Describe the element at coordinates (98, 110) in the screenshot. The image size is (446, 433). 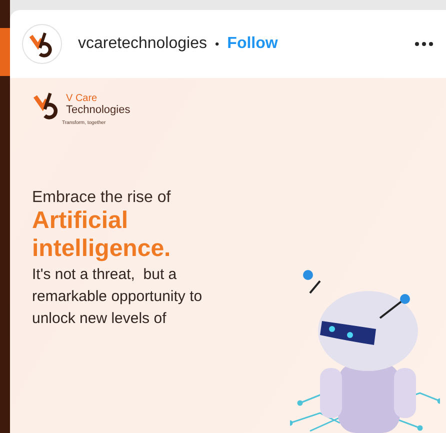
I see `brand-name: Technologies` at that location.